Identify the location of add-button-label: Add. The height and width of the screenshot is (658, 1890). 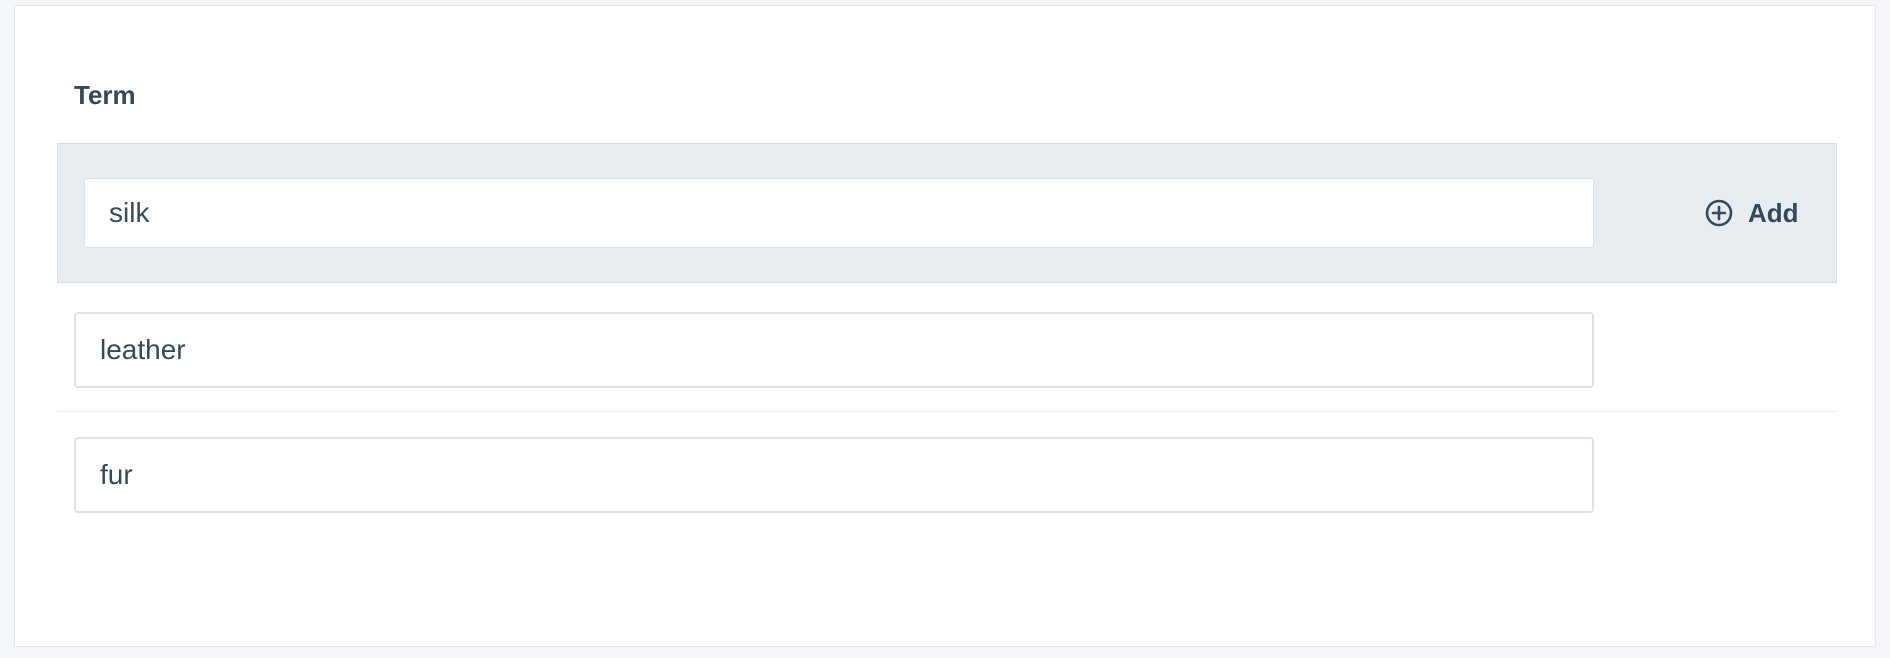
(1773, 212).